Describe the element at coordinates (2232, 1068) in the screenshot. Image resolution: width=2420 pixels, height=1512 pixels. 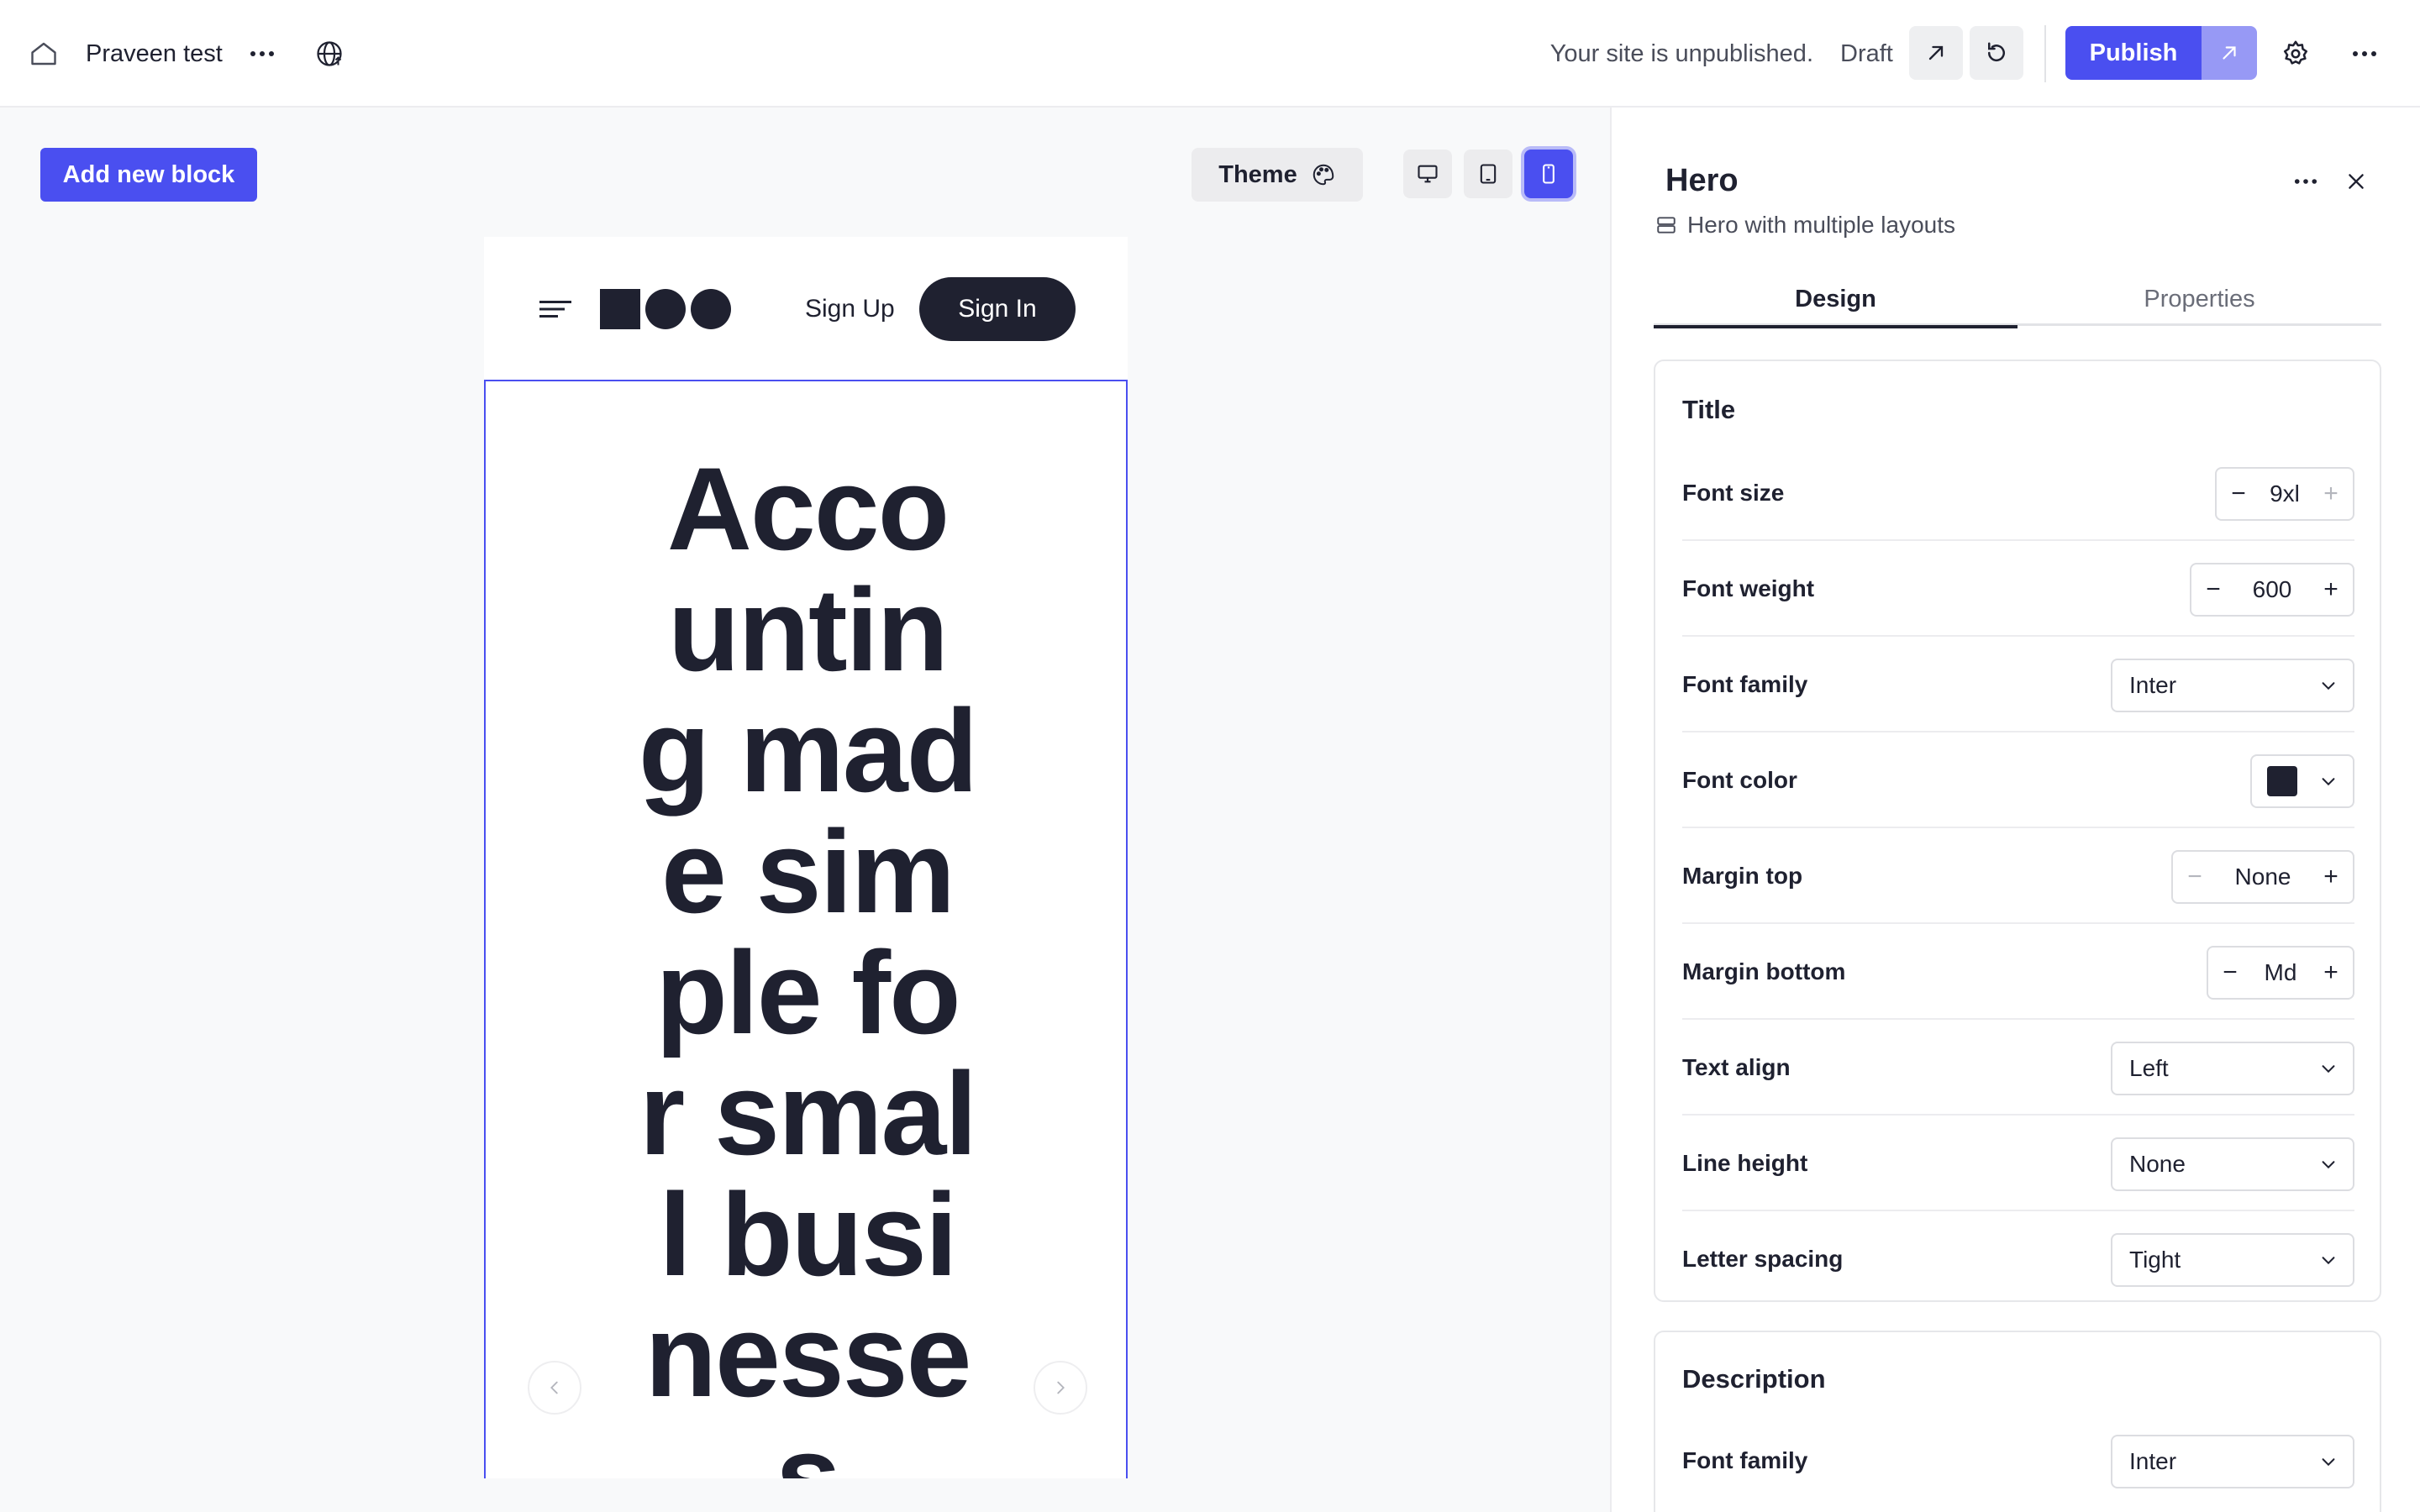
I see `text-align-select: Left` at that location.